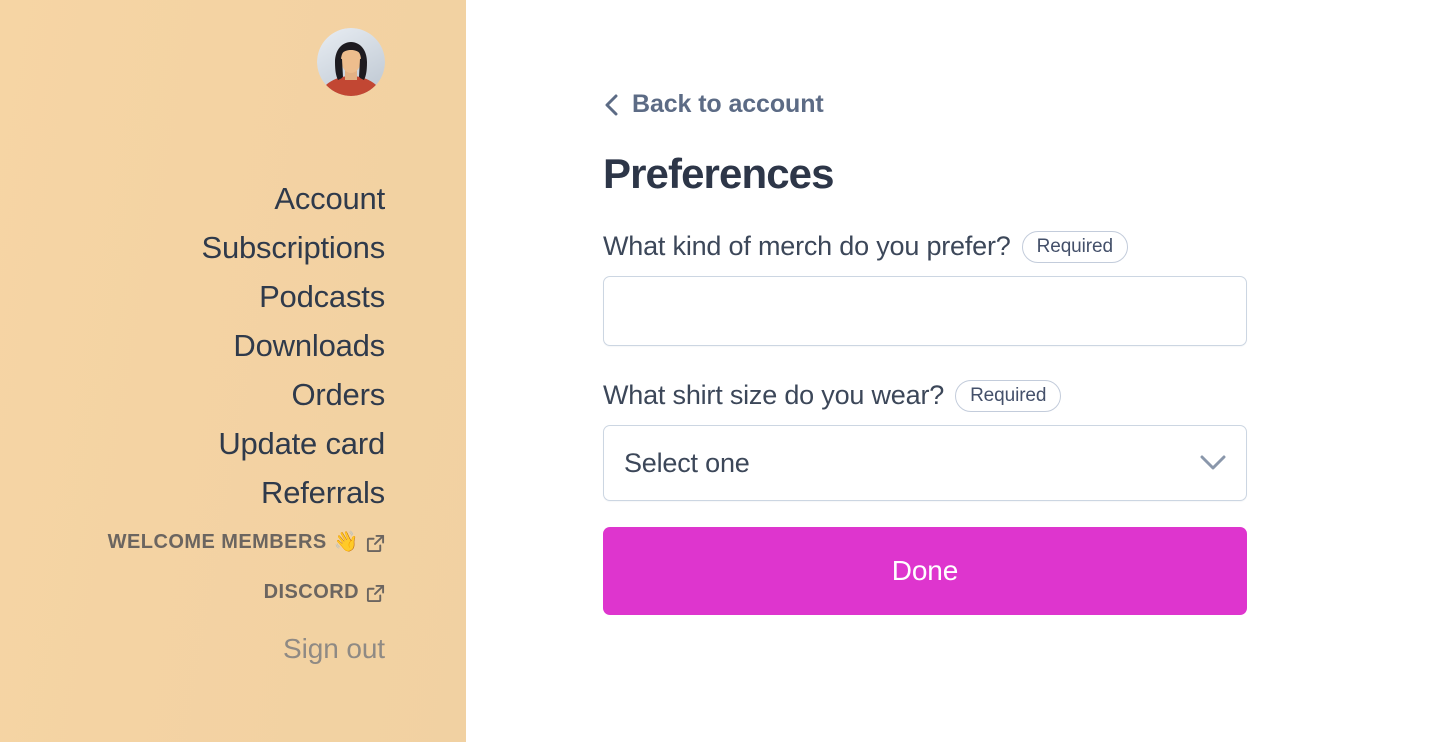 The height and width of the screenshot is (742, 1440). Describe the element at coordinates (351, 62) in the screenshot. I see `avatar` at that location.